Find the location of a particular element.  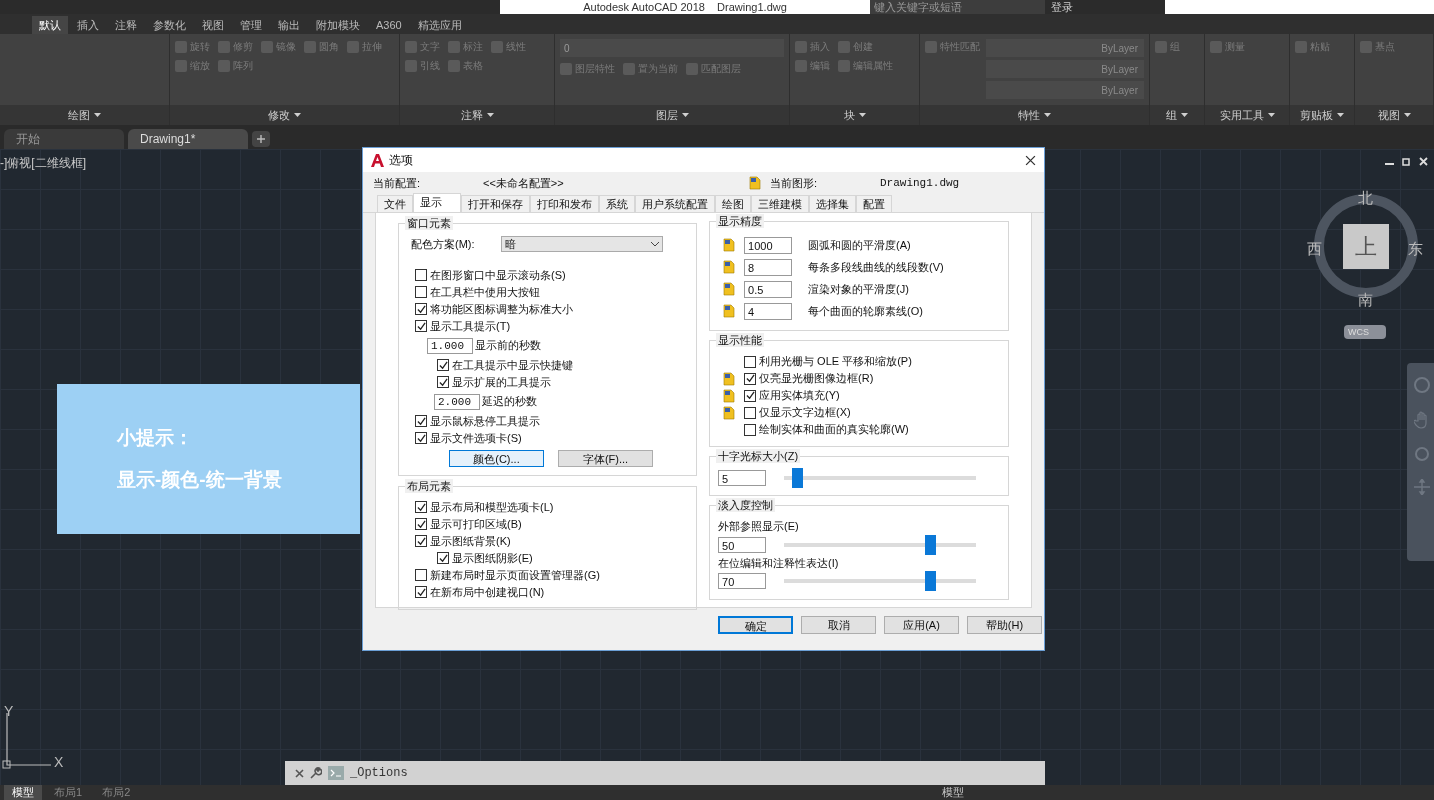

ribbon-tab: 精选应用 is located at coordinates (439, 25).